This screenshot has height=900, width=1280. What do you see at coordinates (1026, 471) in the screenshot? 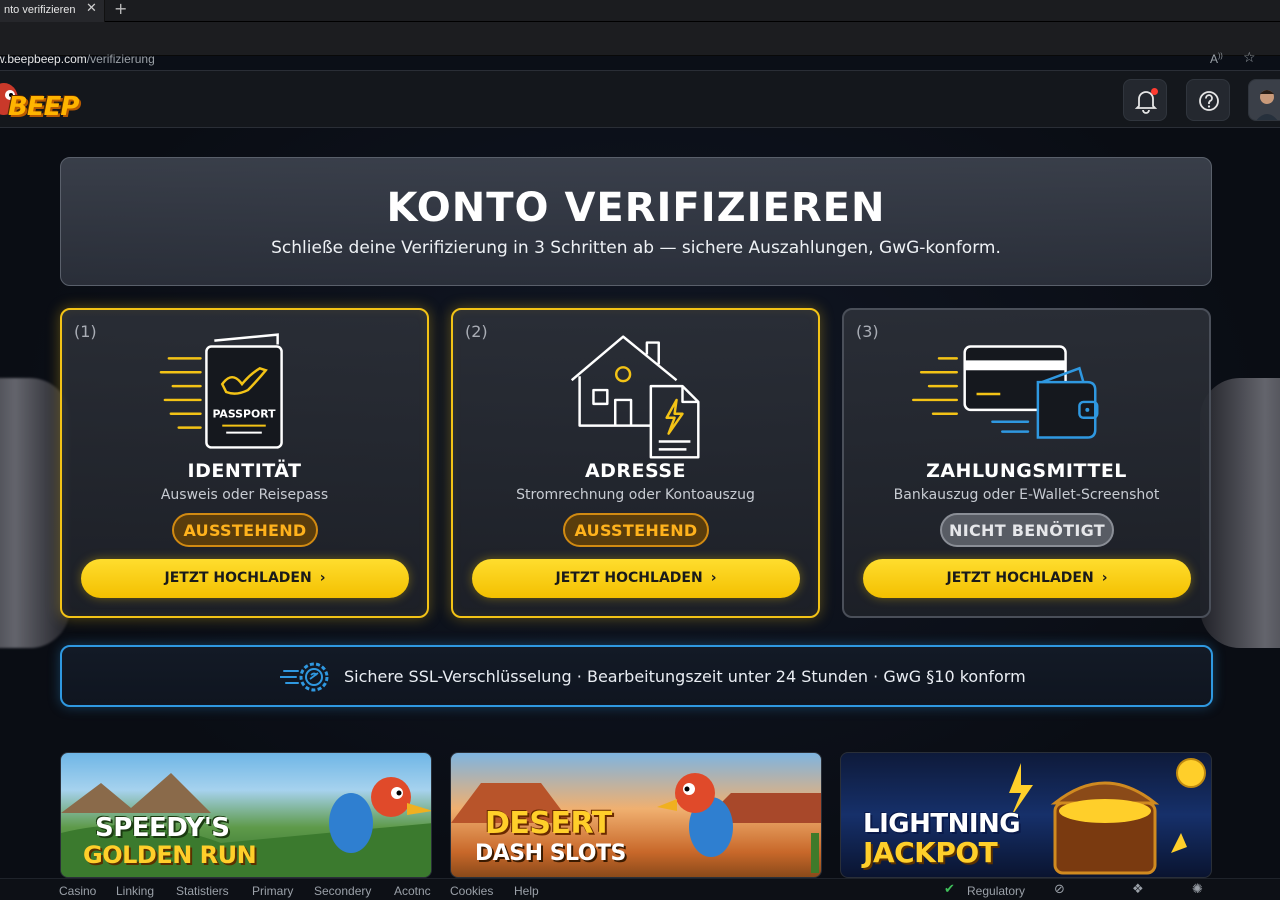
I see `step-title: ZAHLUNGSMITTEL` at bounding box center [1026, 471].